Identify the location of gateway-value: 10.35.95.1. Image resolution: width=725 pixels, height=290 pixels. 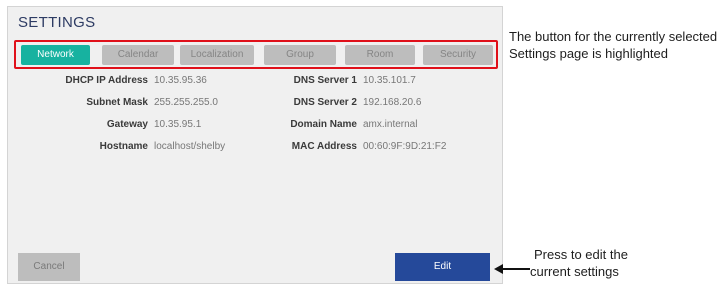
(178, 124).